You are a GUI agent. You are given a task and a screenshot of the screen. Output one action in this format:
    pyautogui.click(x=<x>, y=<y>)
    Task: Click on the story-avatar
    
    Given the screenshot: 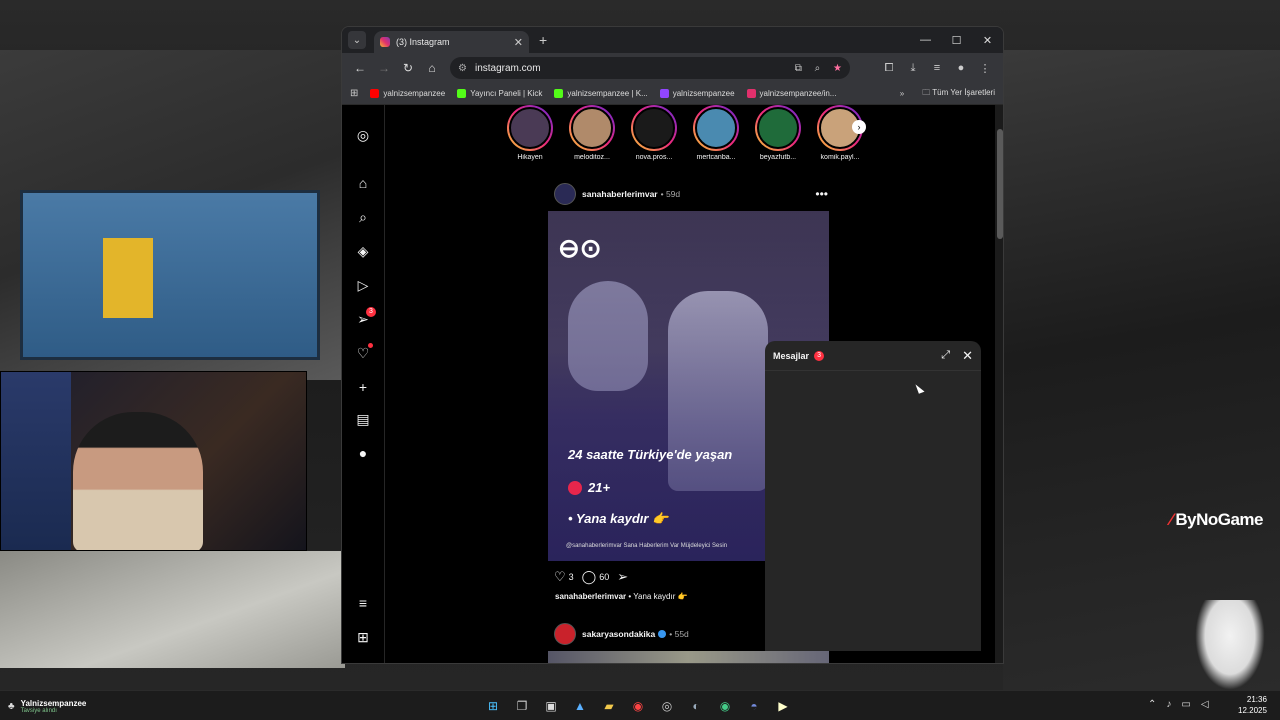 What is the action you would take?
    pyautogui.click(x=592, y=128)
    